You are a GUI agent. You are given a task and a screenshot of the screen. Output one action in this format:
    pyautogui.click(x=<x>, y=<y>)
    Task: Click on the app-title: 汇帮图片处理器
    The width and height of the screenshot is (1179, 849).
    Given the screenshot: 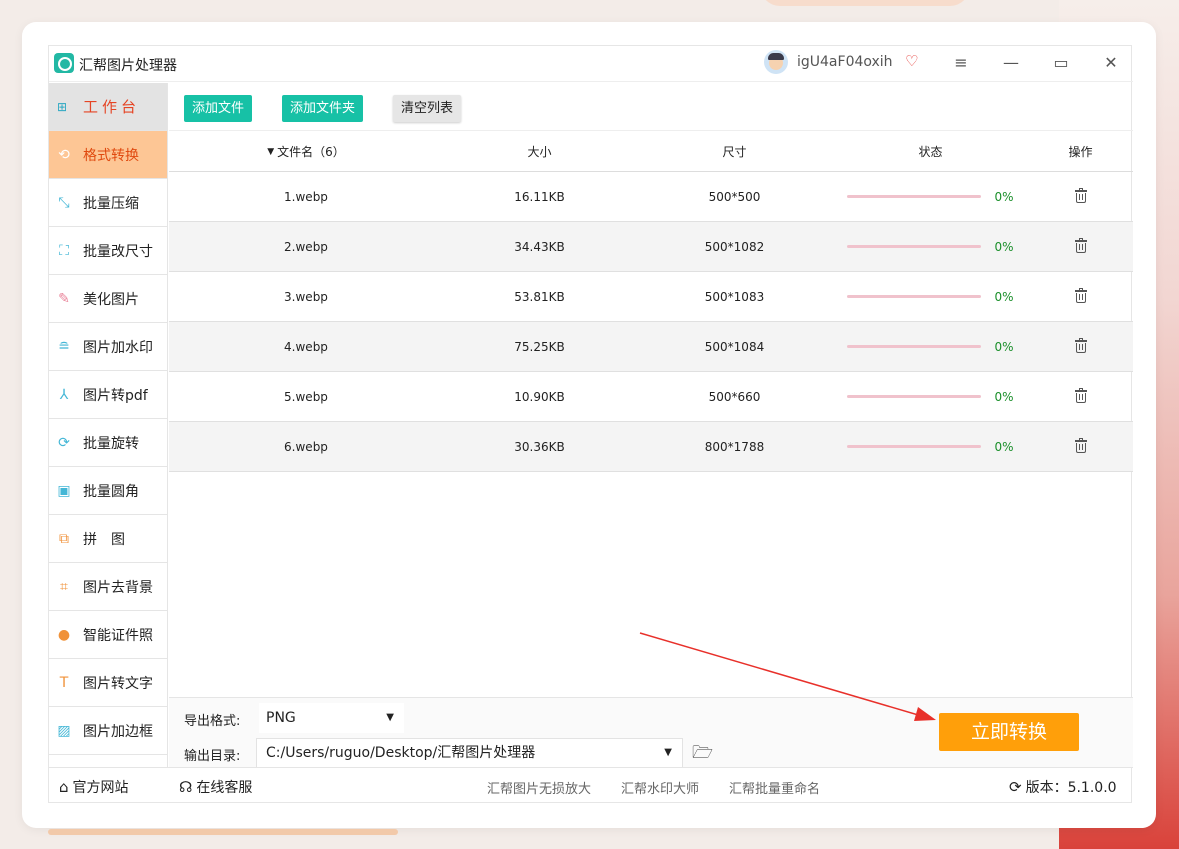 What is the action you would take?
    pyautogui.click(x=128, y=66)
    